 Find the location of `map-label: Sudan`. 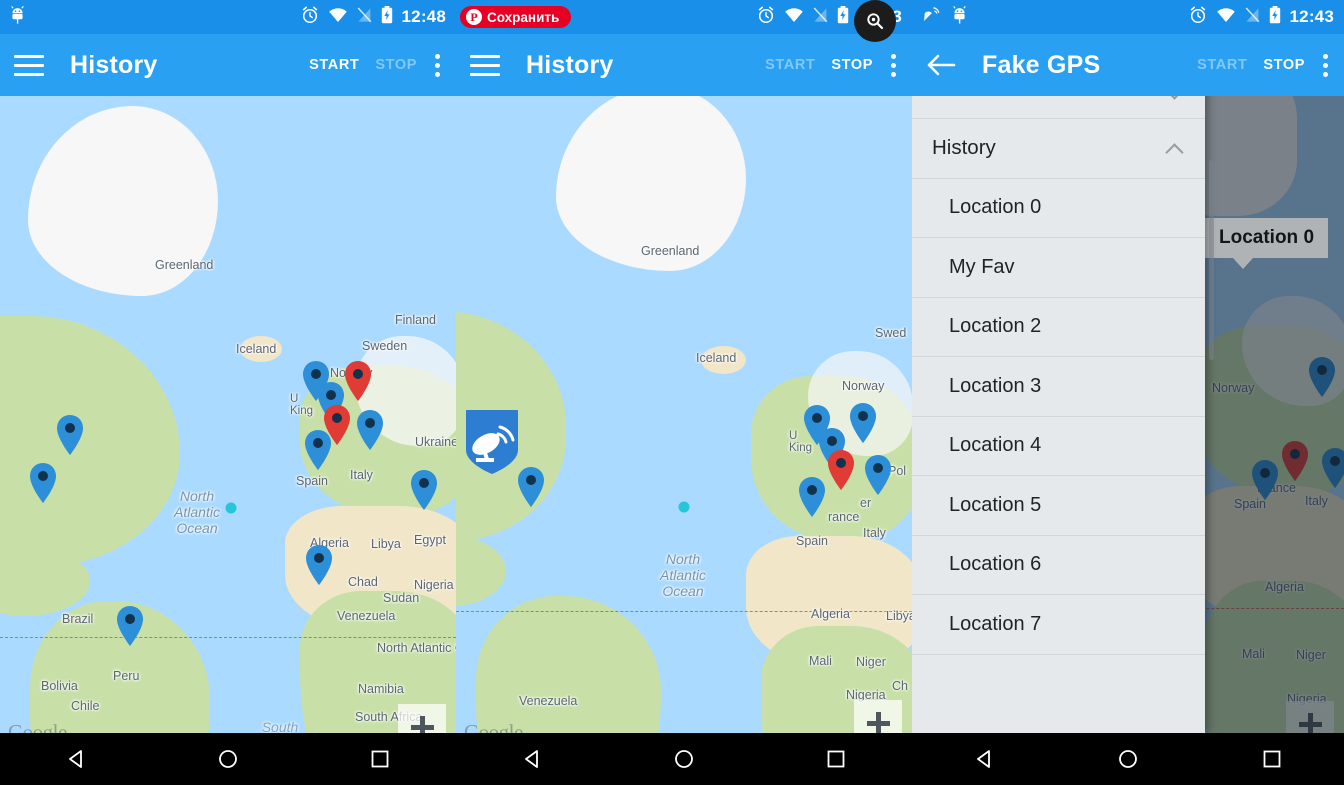

map-label: Sudan is located at coordinates (401, 598).